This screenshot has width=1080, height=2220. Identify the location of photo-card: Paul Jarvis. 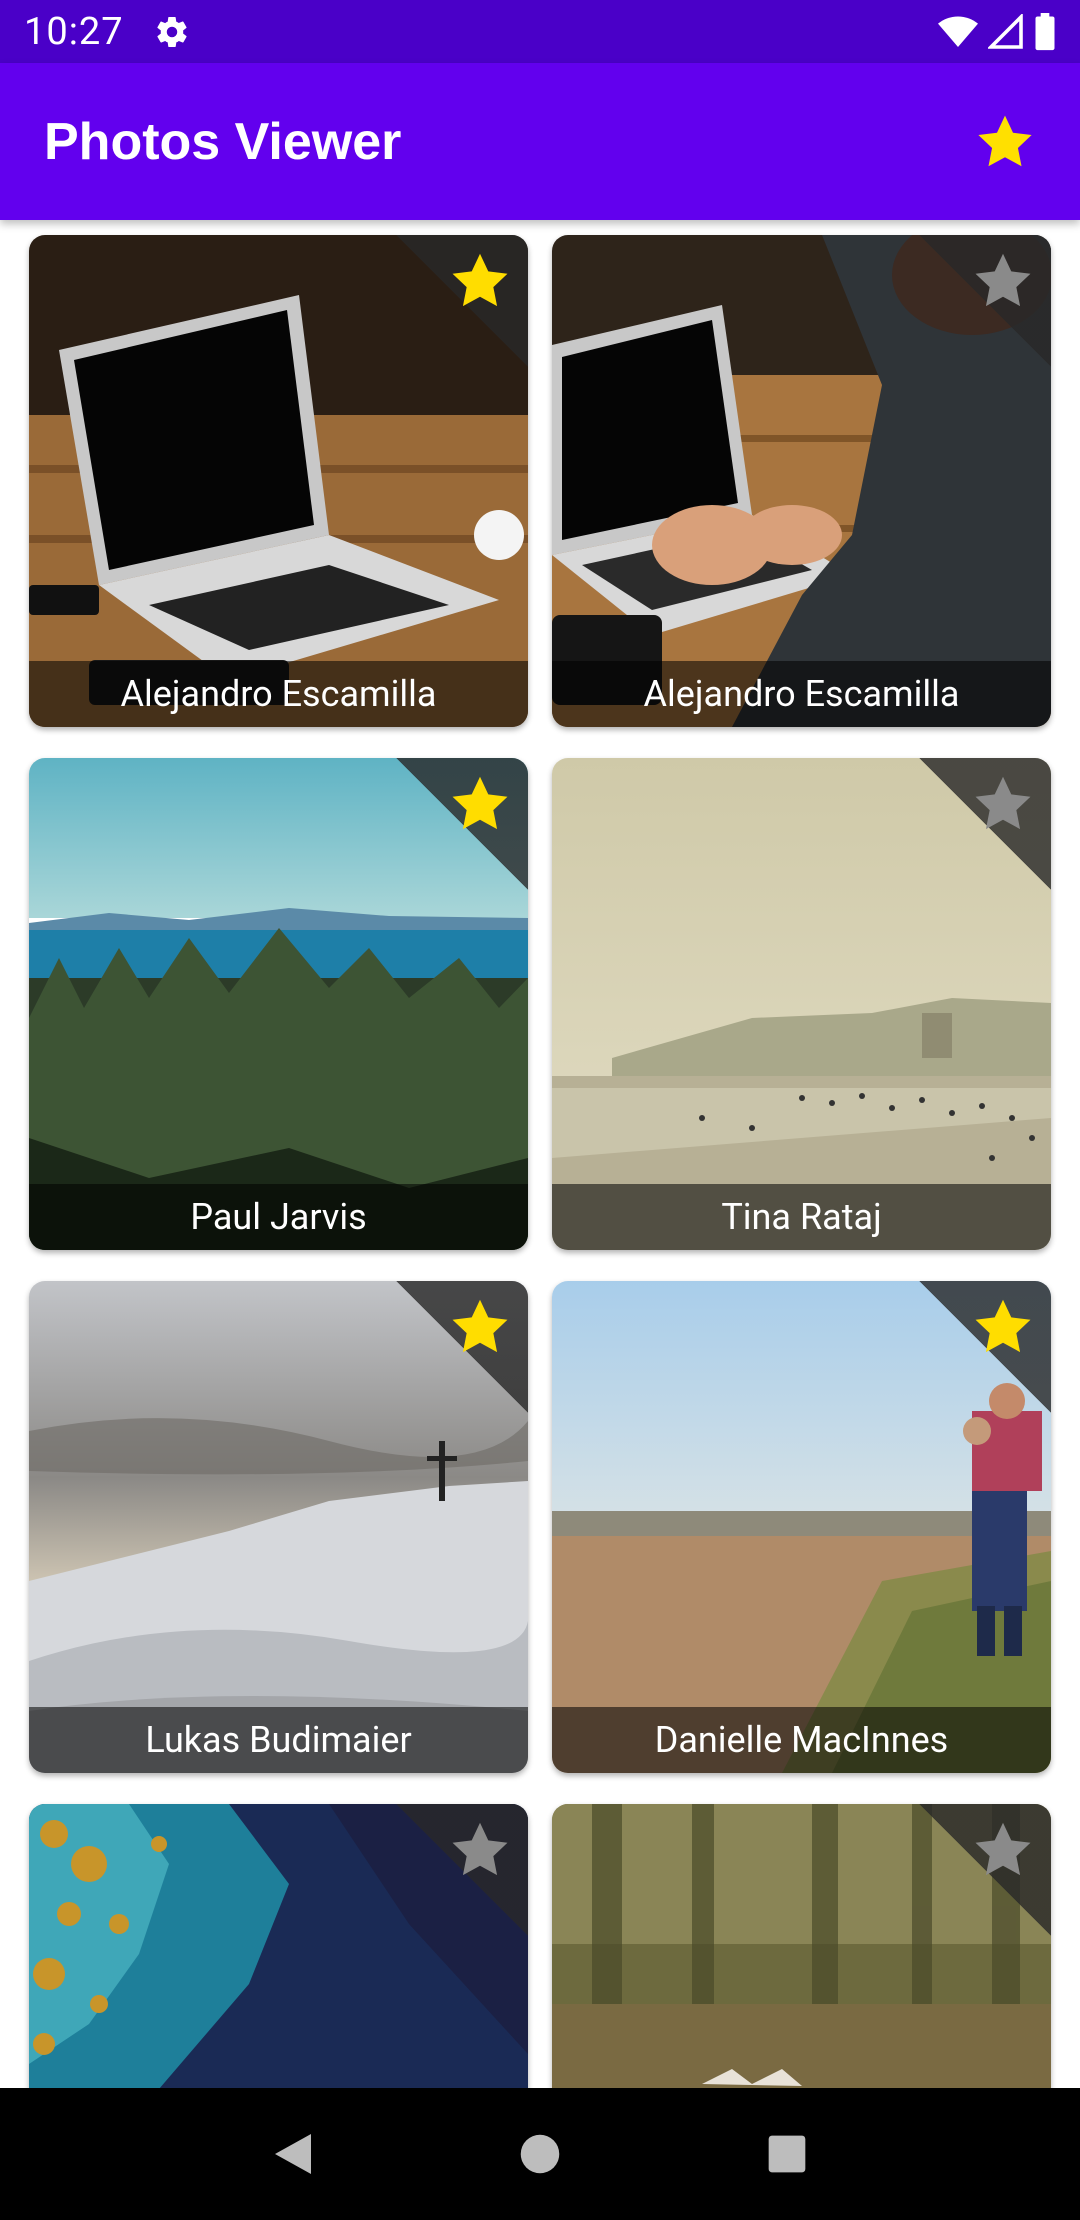
(278, 1004).